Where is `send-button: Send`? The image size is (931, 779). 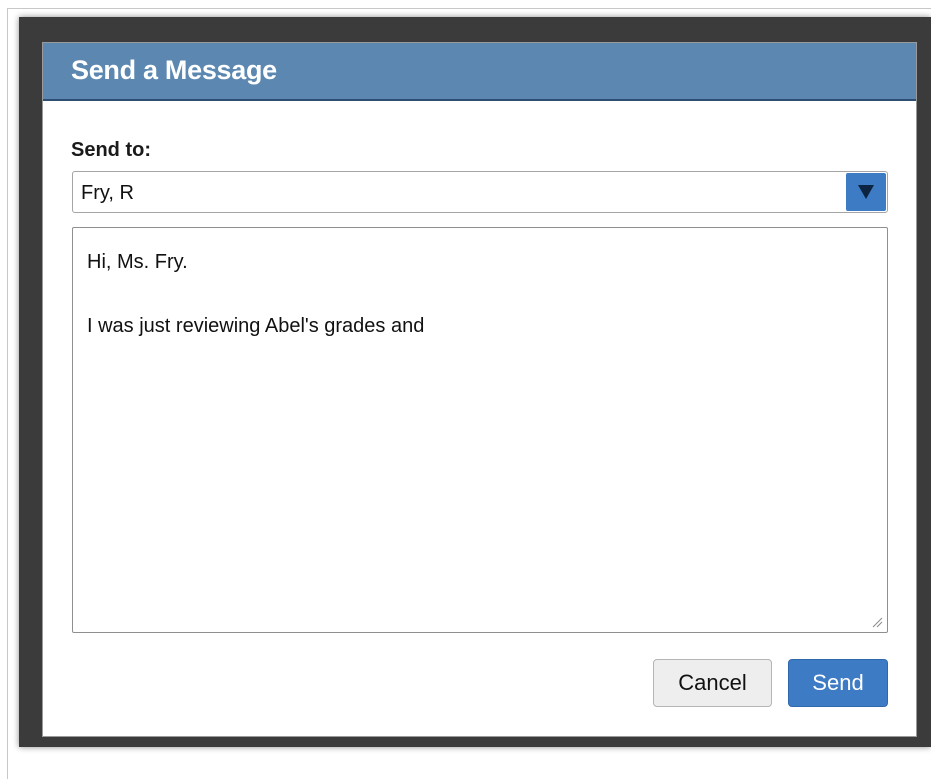 send-button: Send is located at coordinates (838, 683).